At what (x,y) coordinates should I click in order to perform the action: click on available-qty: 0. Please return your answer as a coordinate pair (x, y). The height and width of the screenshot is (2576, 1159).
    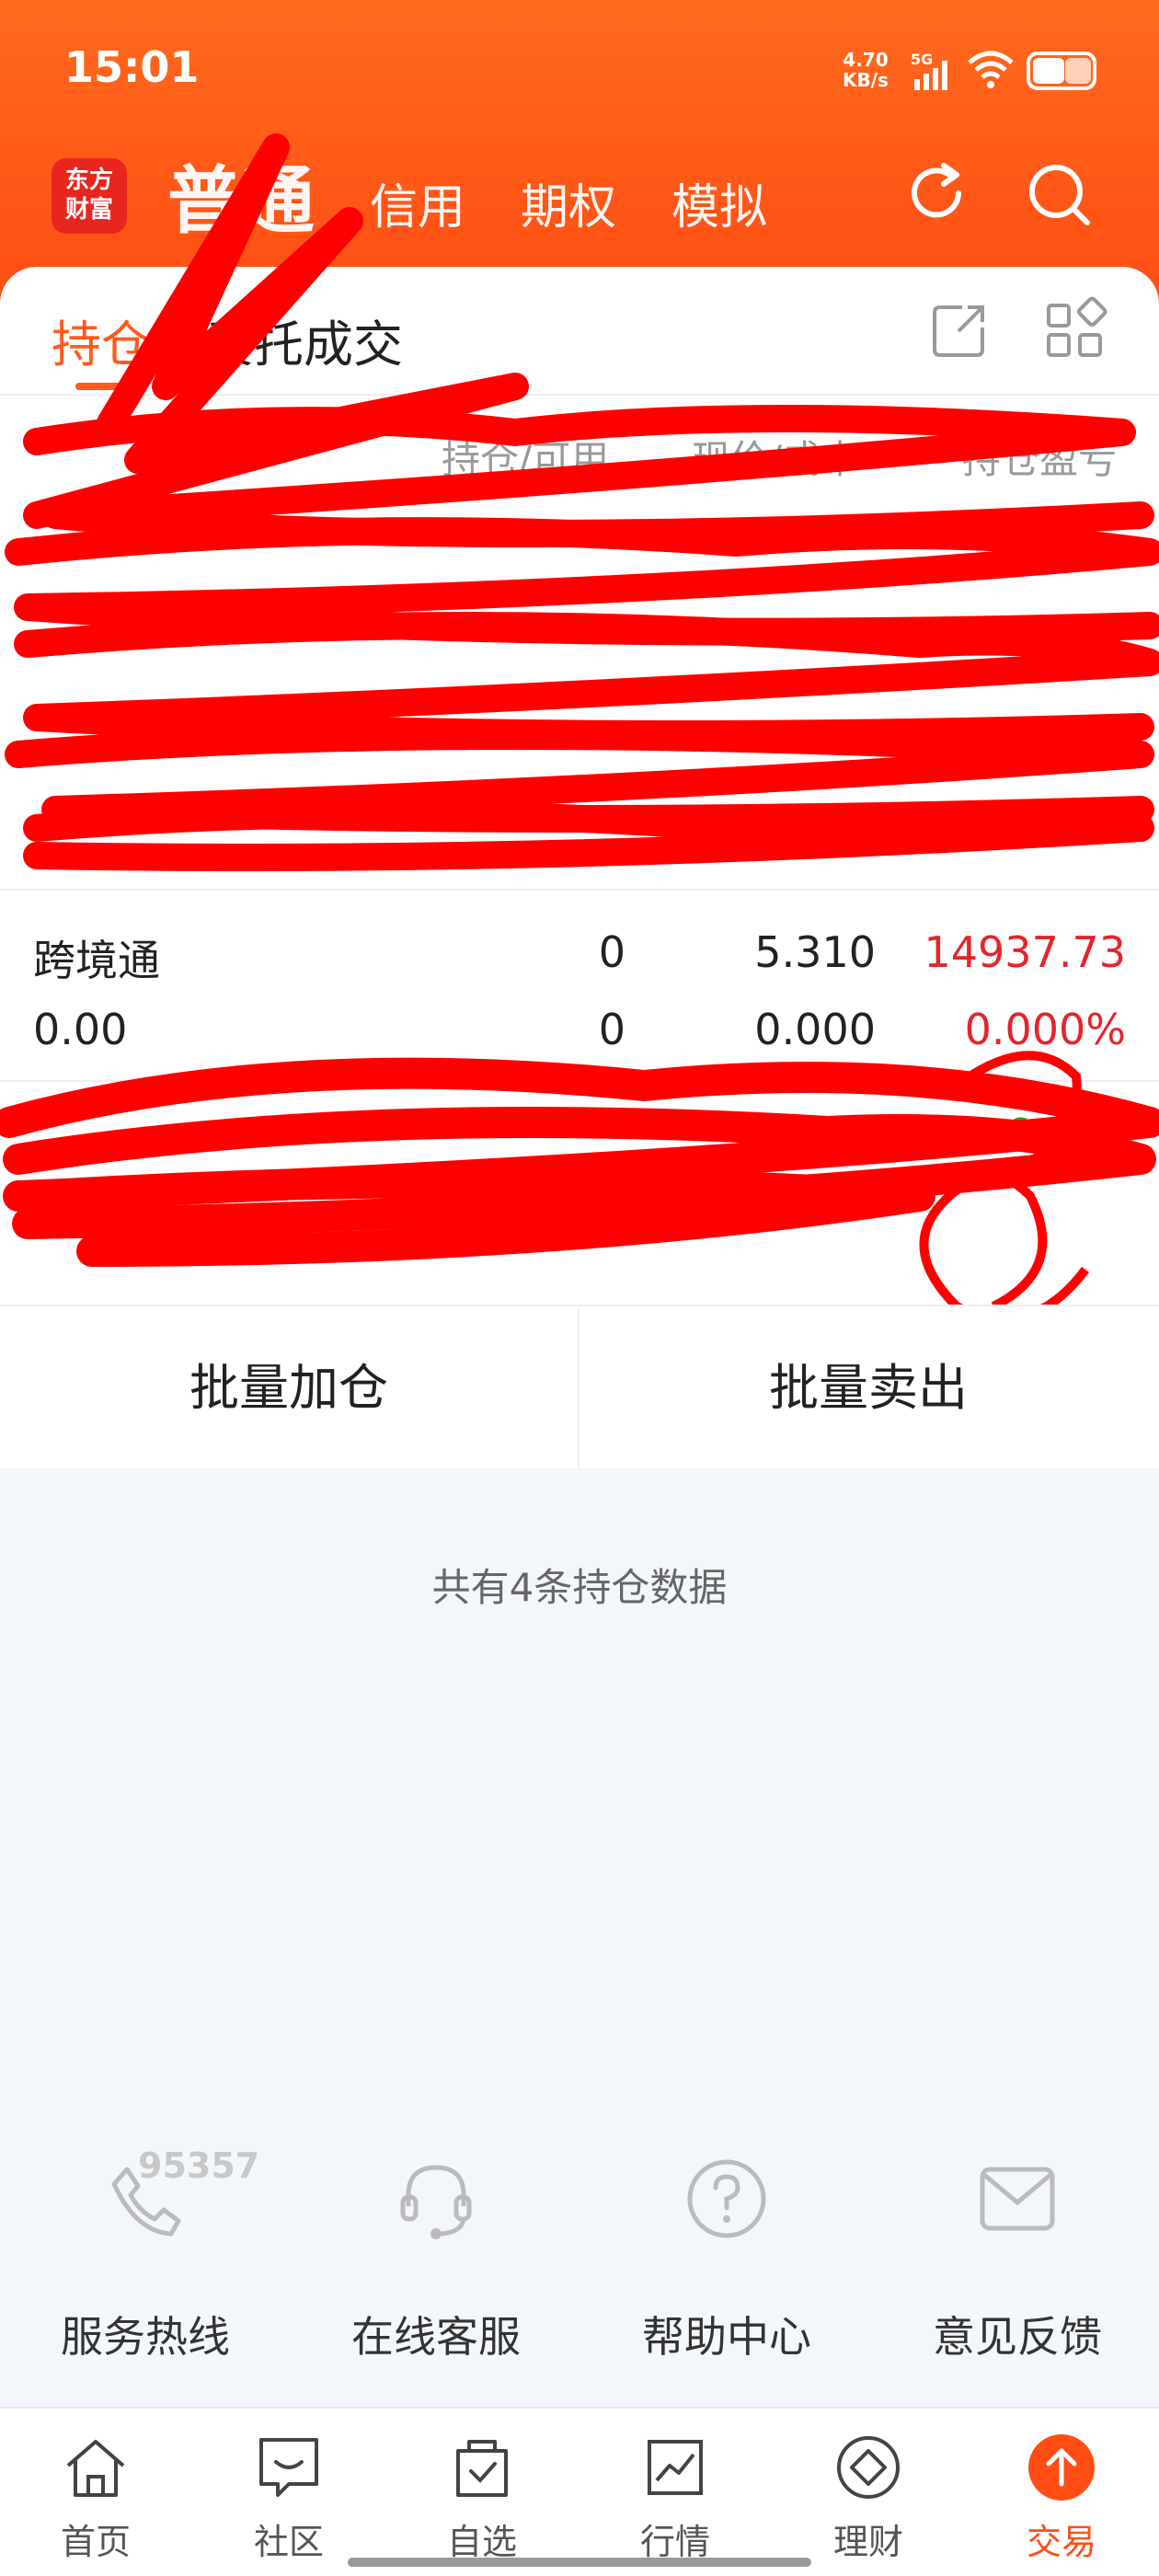
    Looking at the image, I should click on (611, 1029).